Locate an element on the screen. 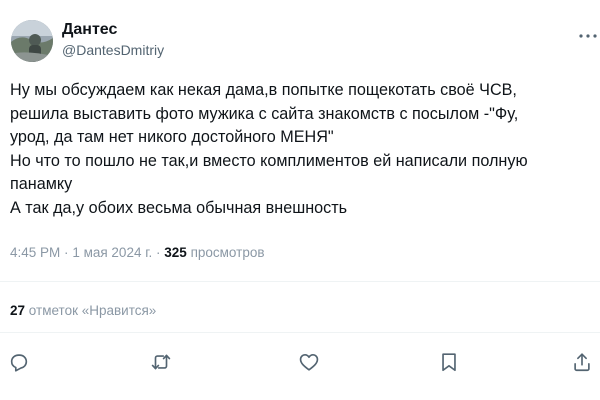  views-label: просмотров is located at coordinates (227, 252).